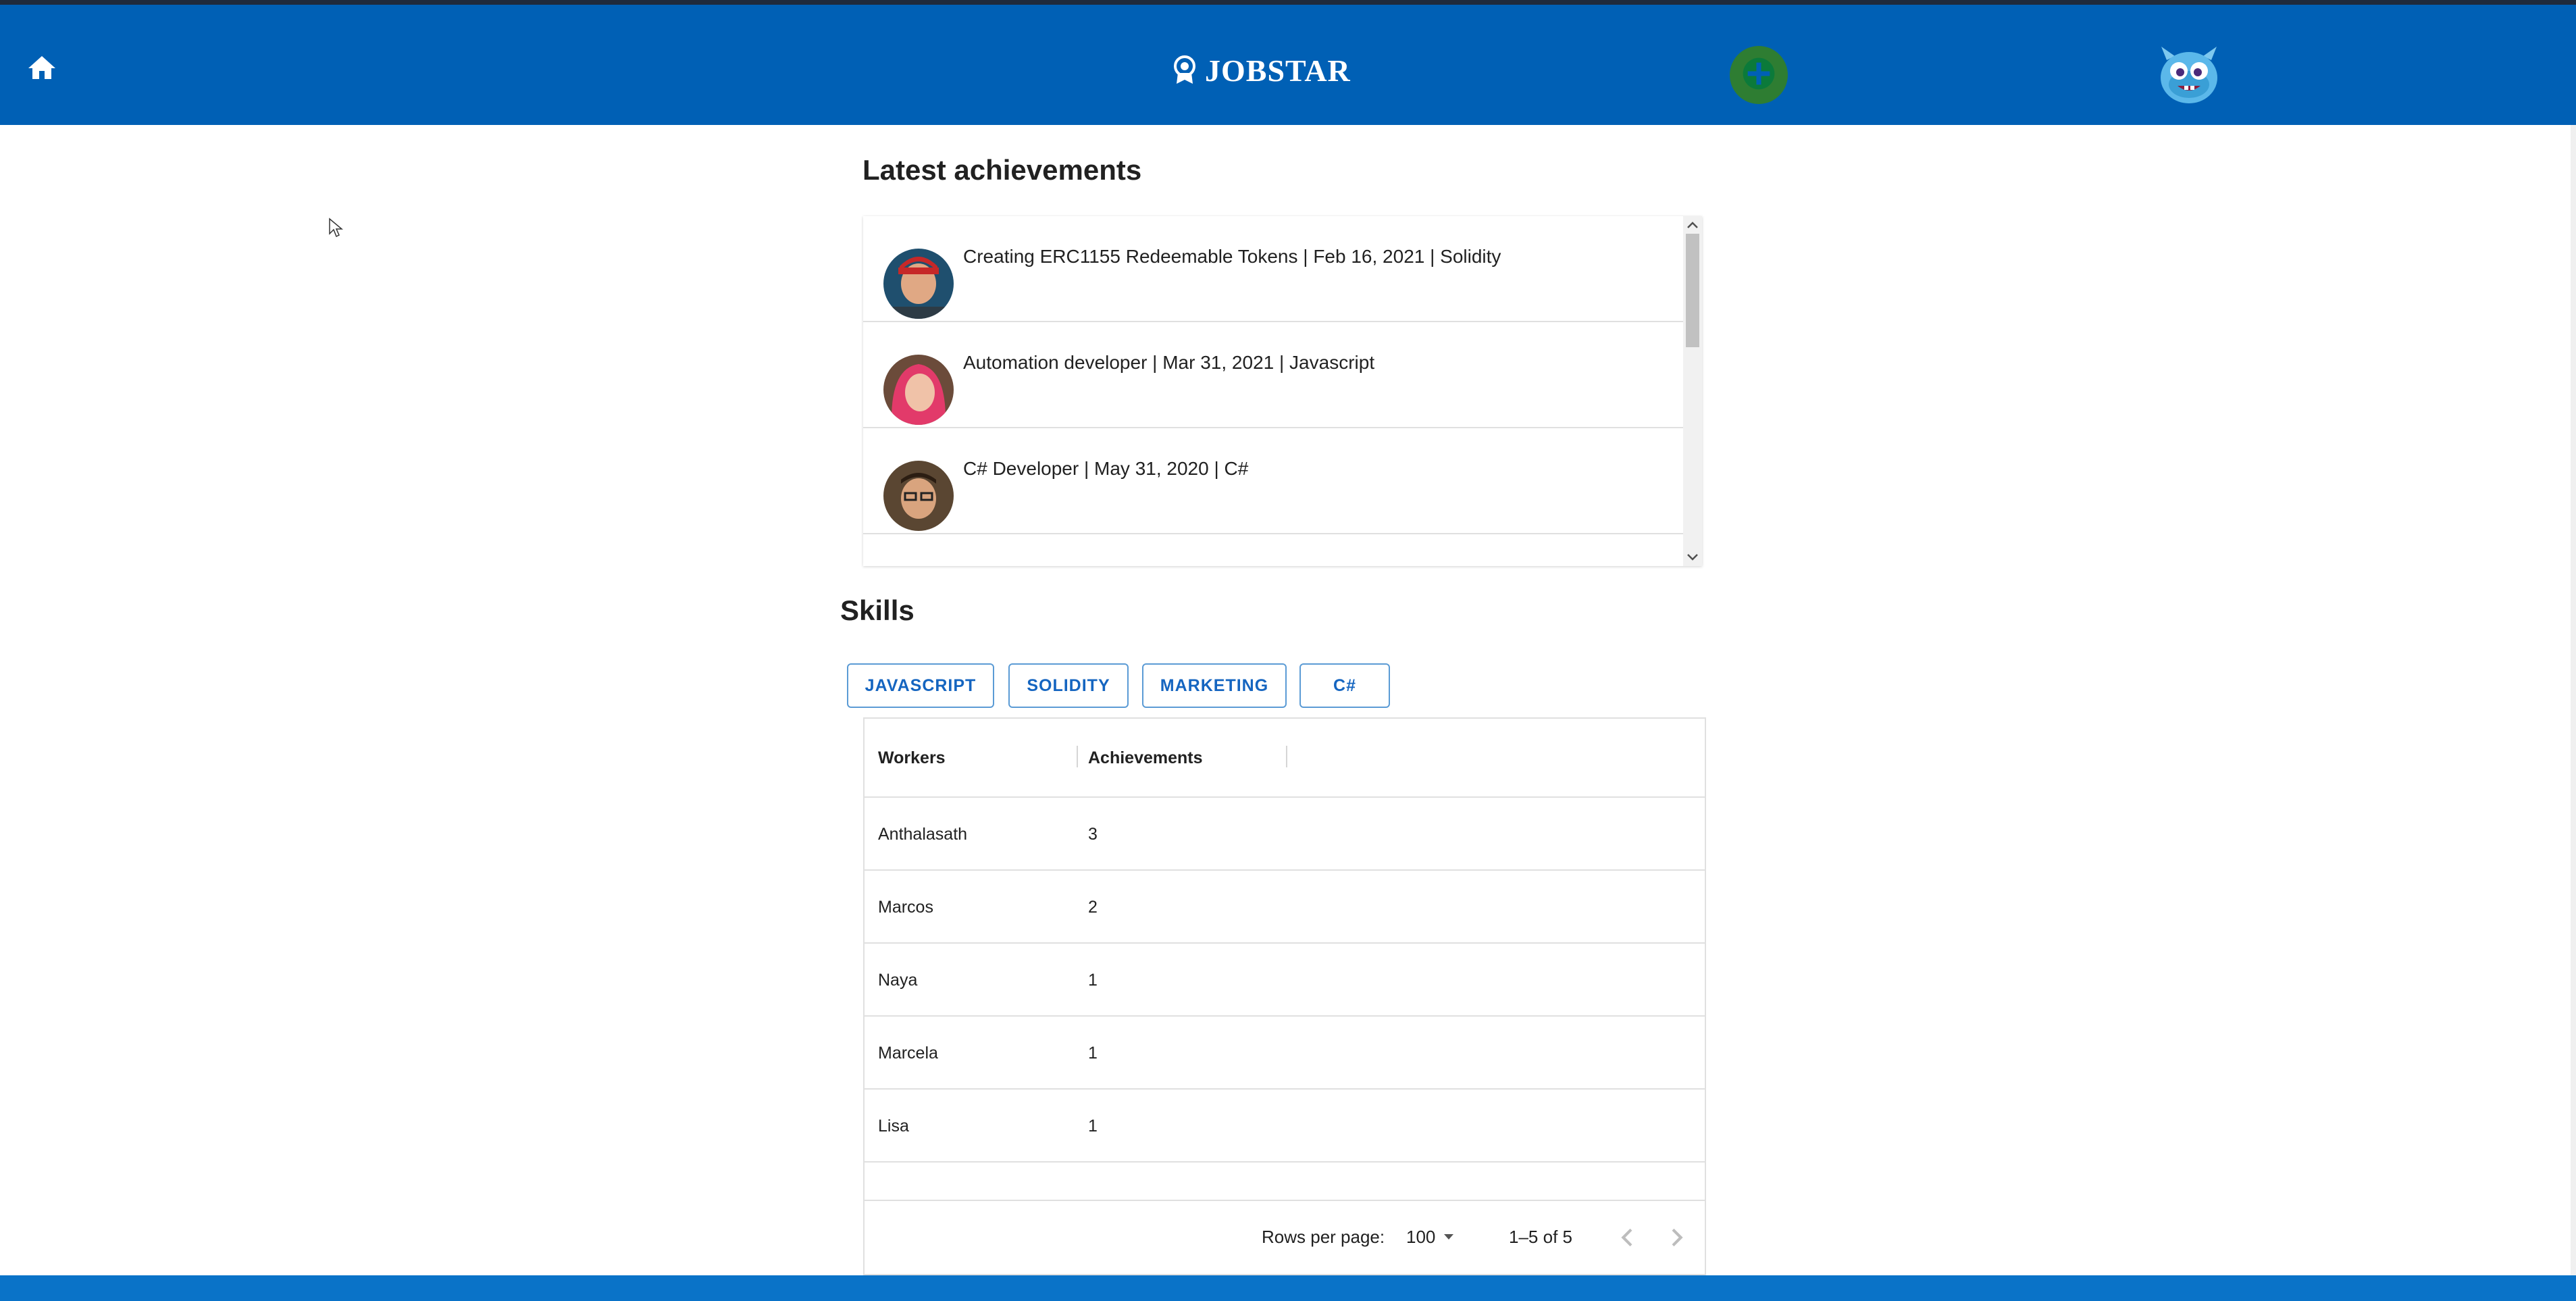 The image size is (2576, 1301). Describe the element at coordinates (1093, 907) in the screenshot. I see `achievement-count: 2` at that location.